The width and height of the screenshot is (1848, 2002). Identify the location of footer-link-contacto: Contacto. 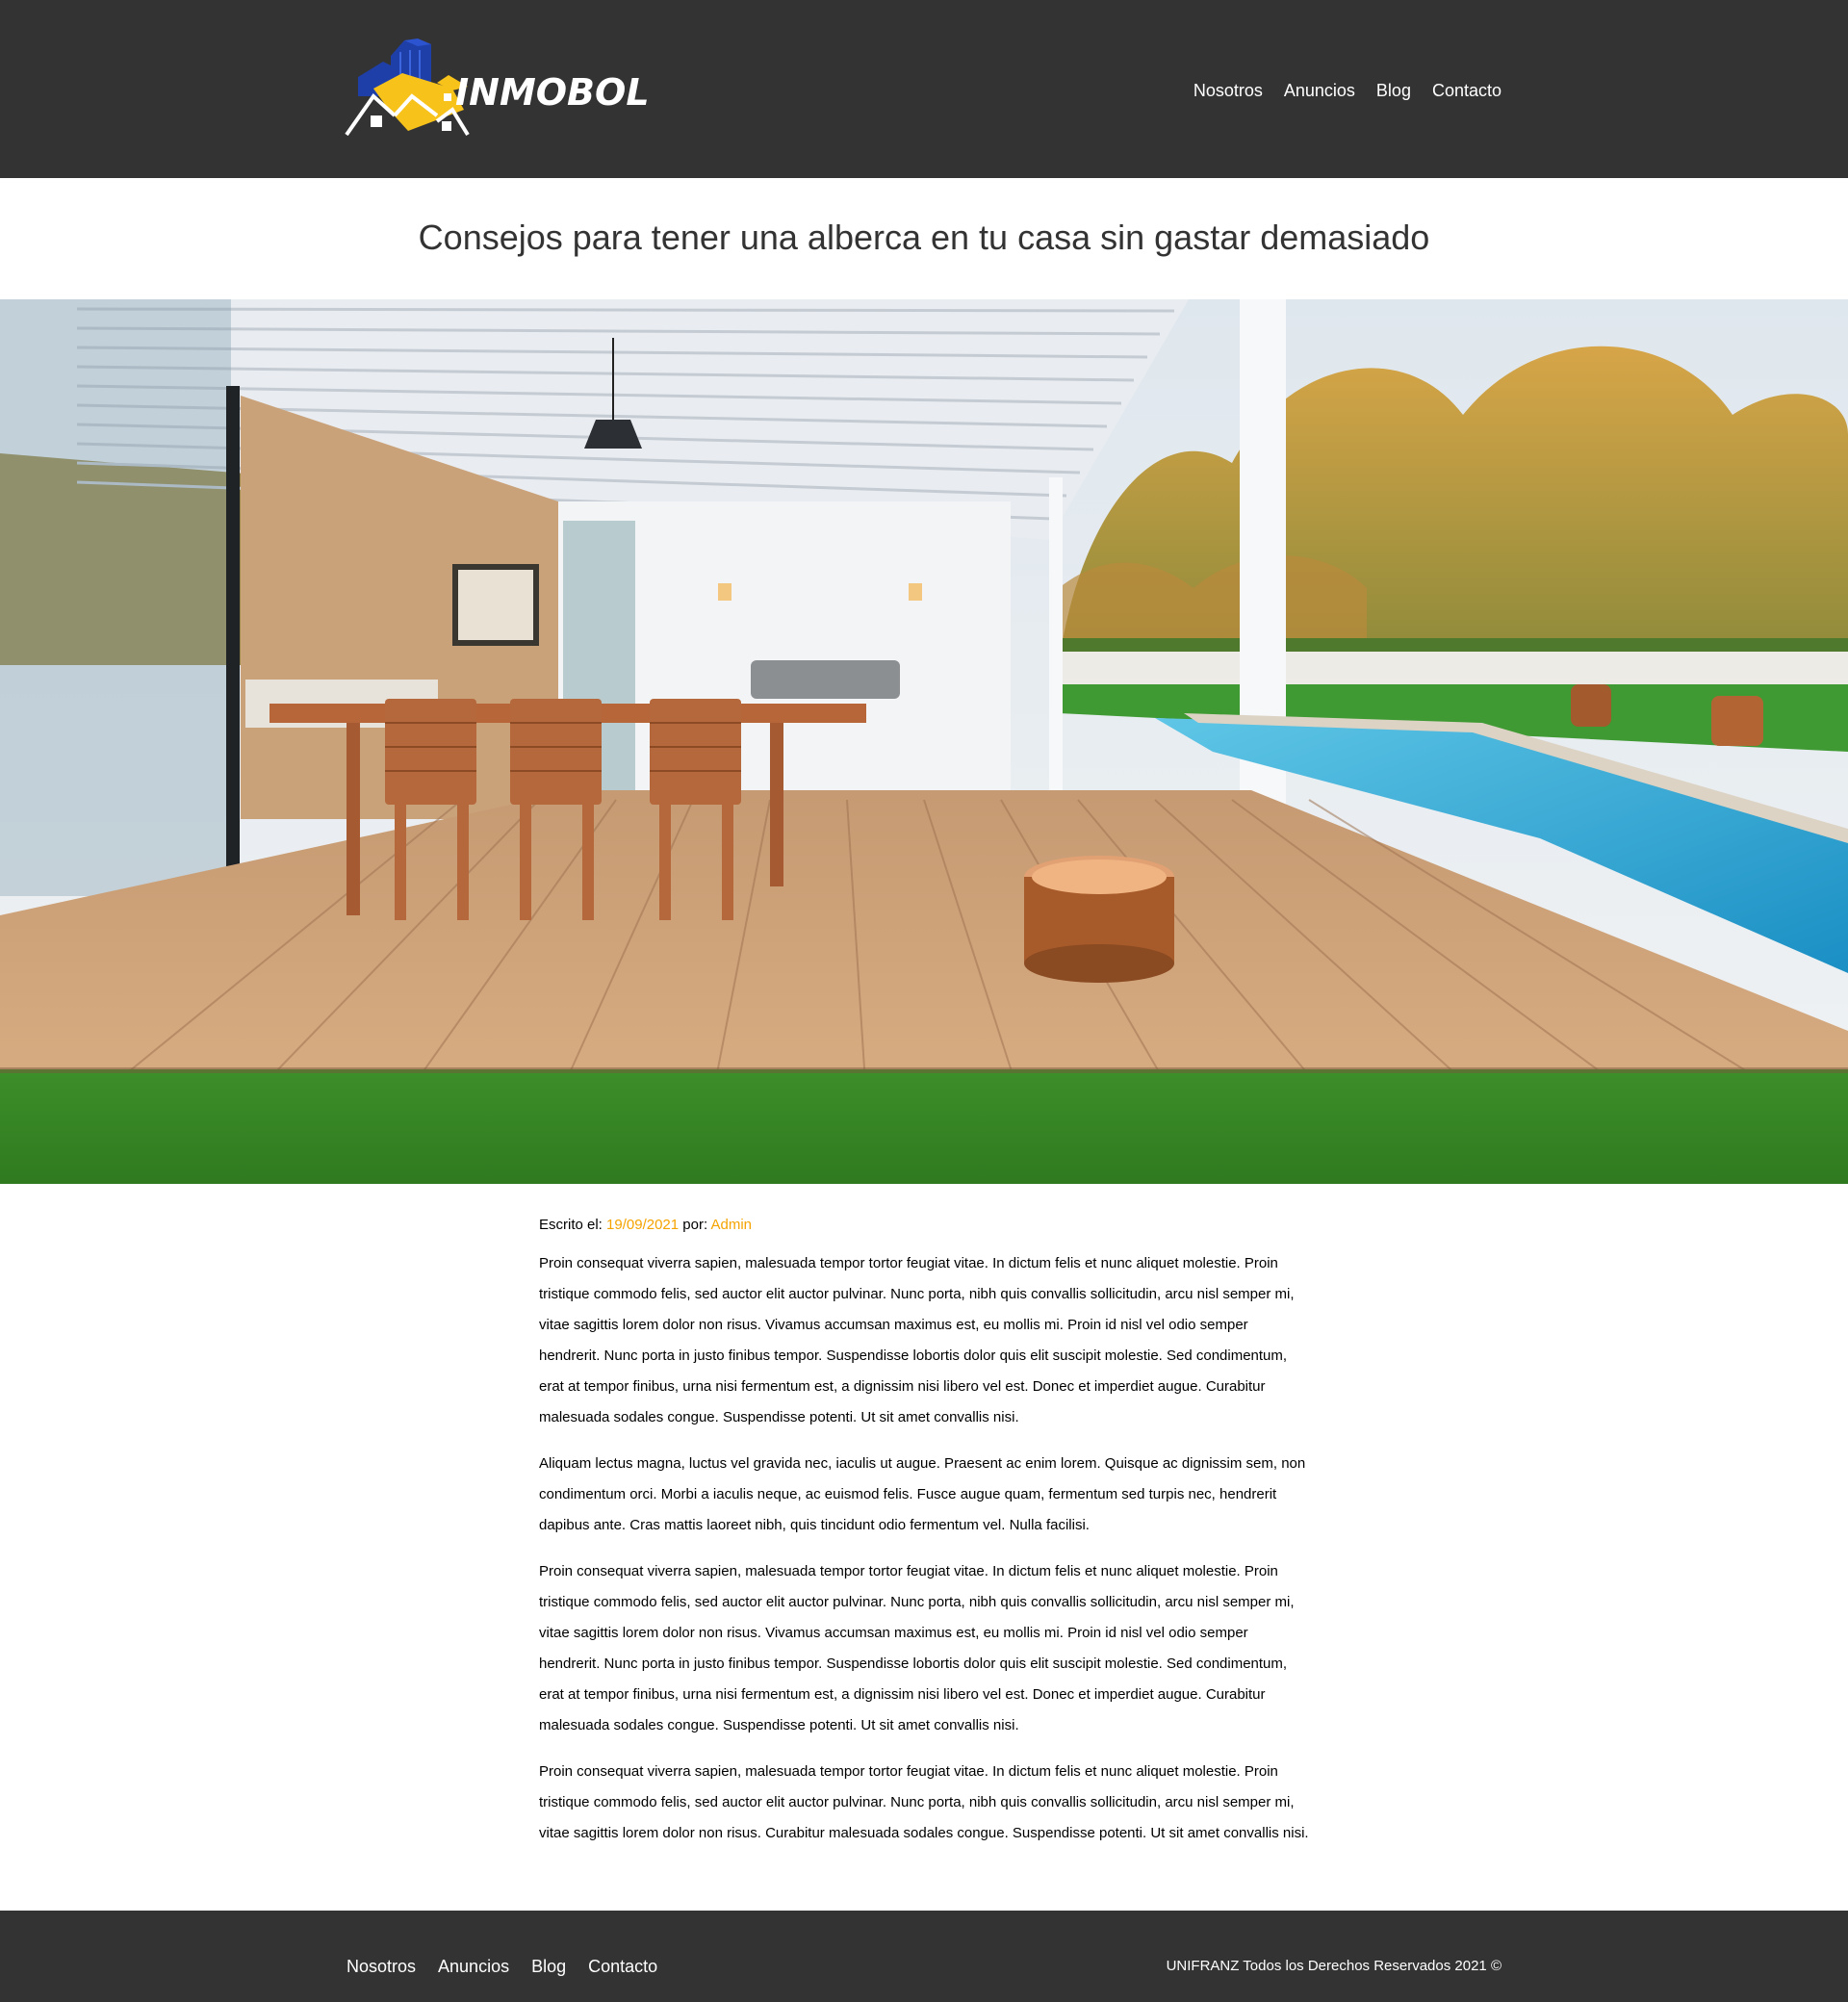
(622, 1967).